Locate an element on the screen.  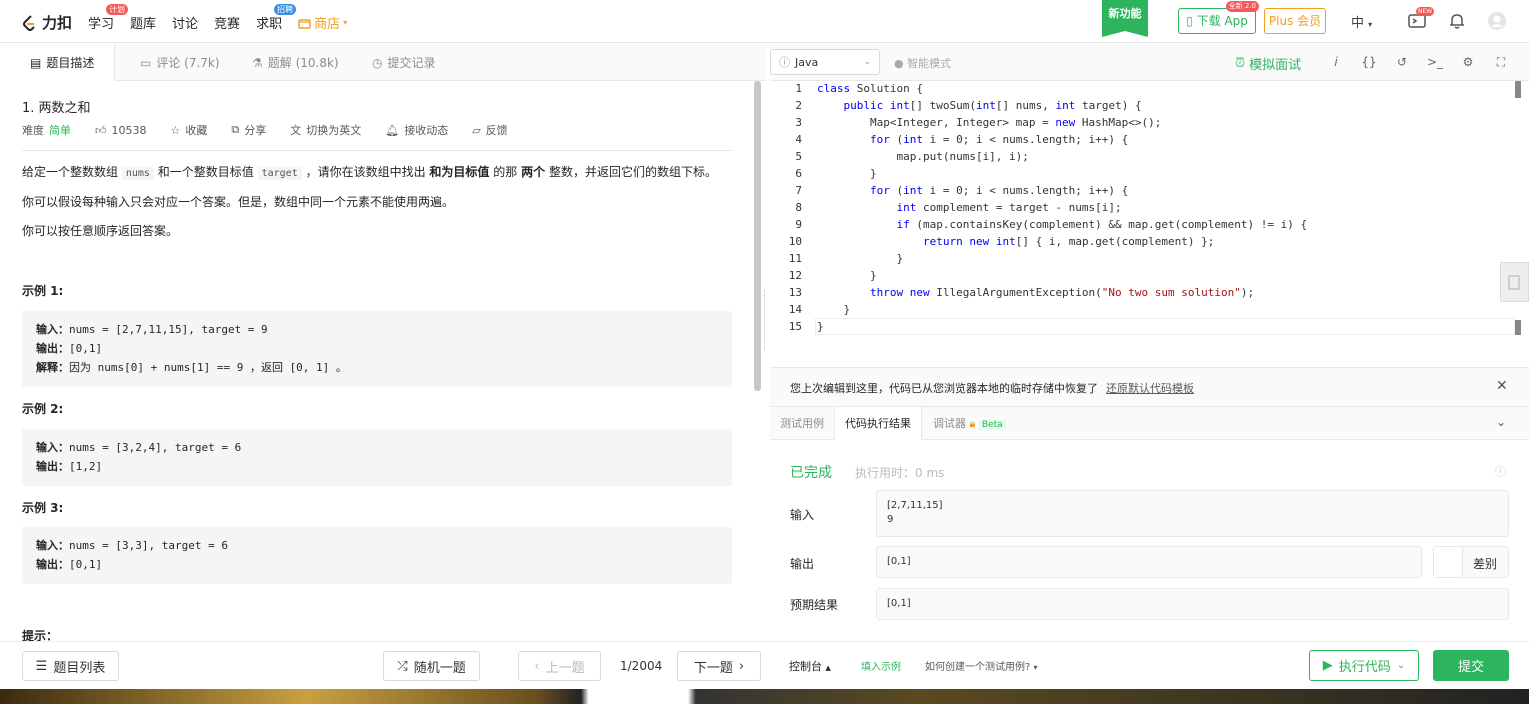
tab-comments-label: 评论 (7.7k) is located at coordinates (188, 62).